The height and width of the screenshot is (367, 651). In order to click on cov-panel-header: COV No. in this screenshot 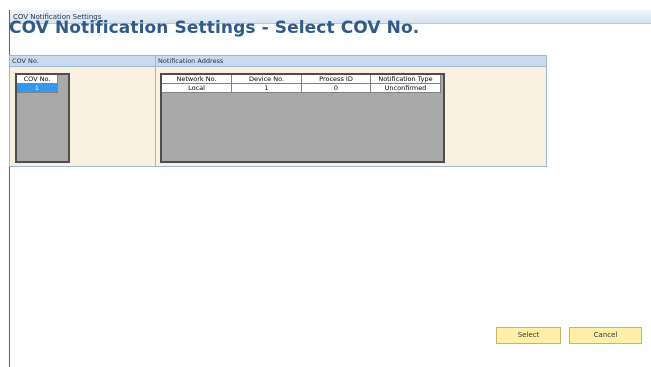, I will do `click(83, 61)`.